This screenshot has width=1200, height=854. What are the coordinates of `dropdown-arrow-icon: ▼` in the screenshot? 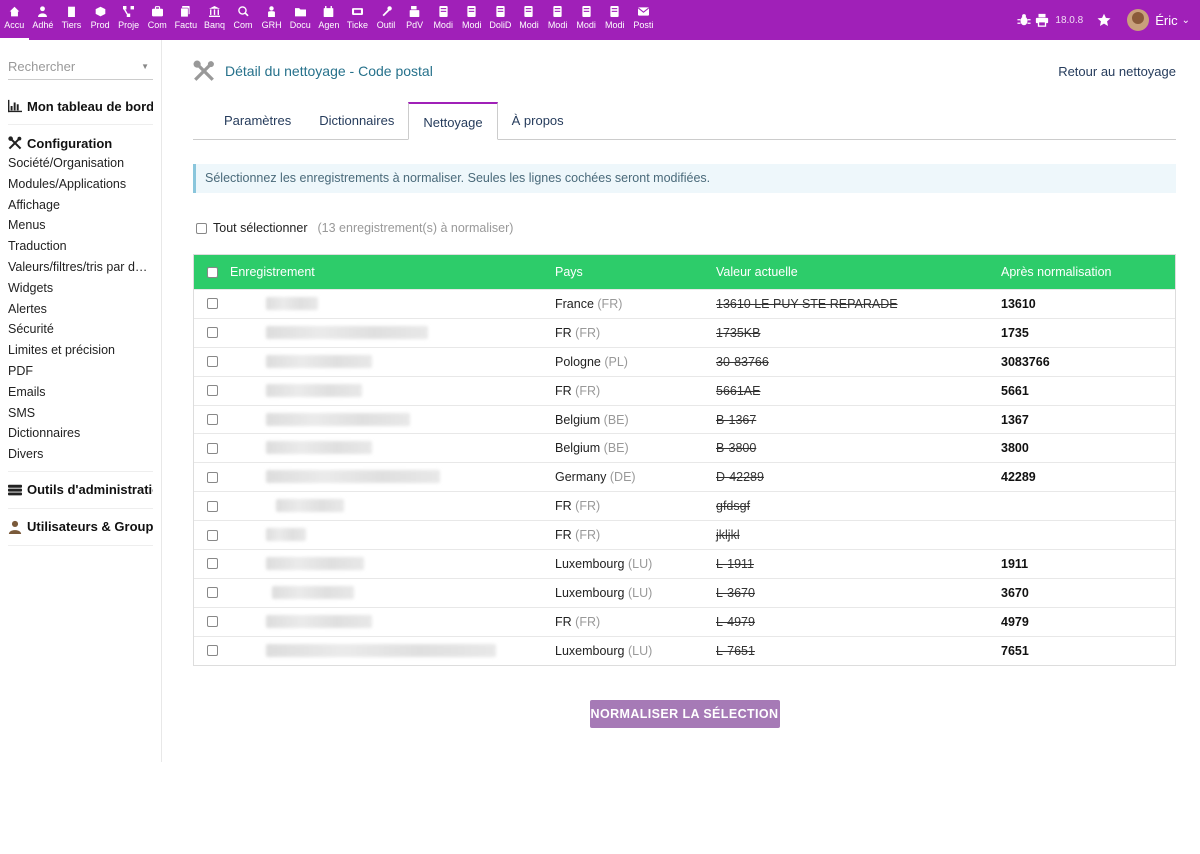 It's located at (145, 66).